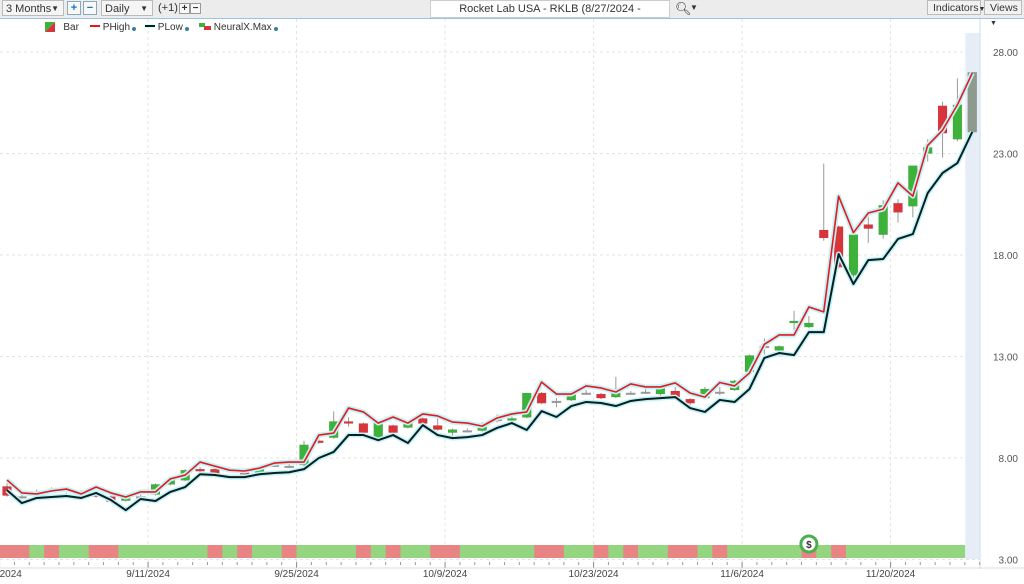  I want to click on y-tick-label: 3.00, so click(1009, 561).